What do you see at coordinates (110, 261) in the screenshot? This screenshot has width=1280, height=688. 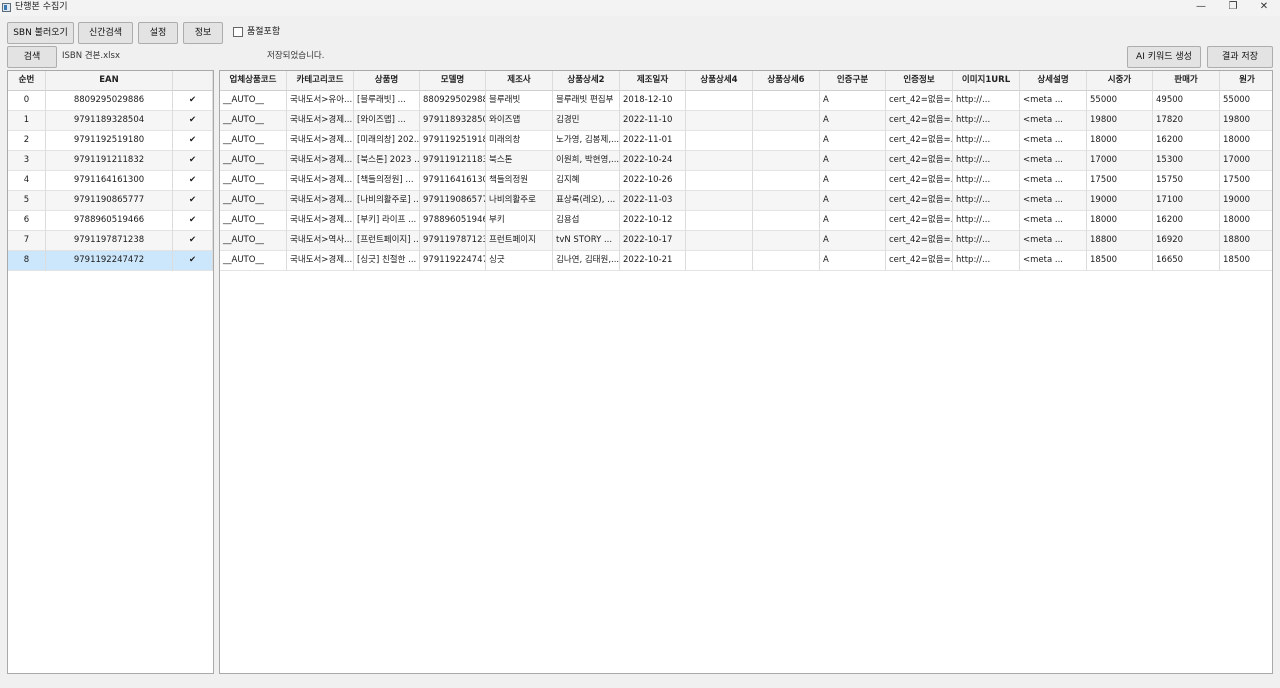 I see `isbn-row: 8 9791192247472 ✔` at bounding box center [110, 261].